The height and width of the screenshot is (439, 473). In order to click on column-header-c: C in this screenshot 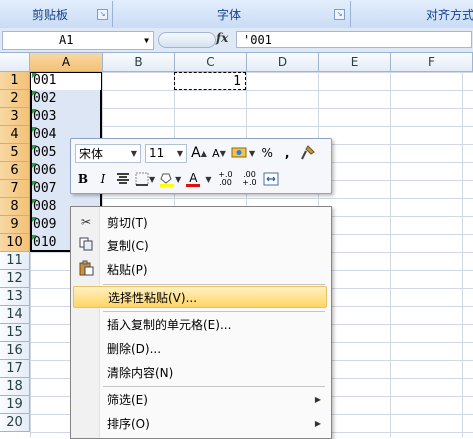, I will do `click(211, 62)`.